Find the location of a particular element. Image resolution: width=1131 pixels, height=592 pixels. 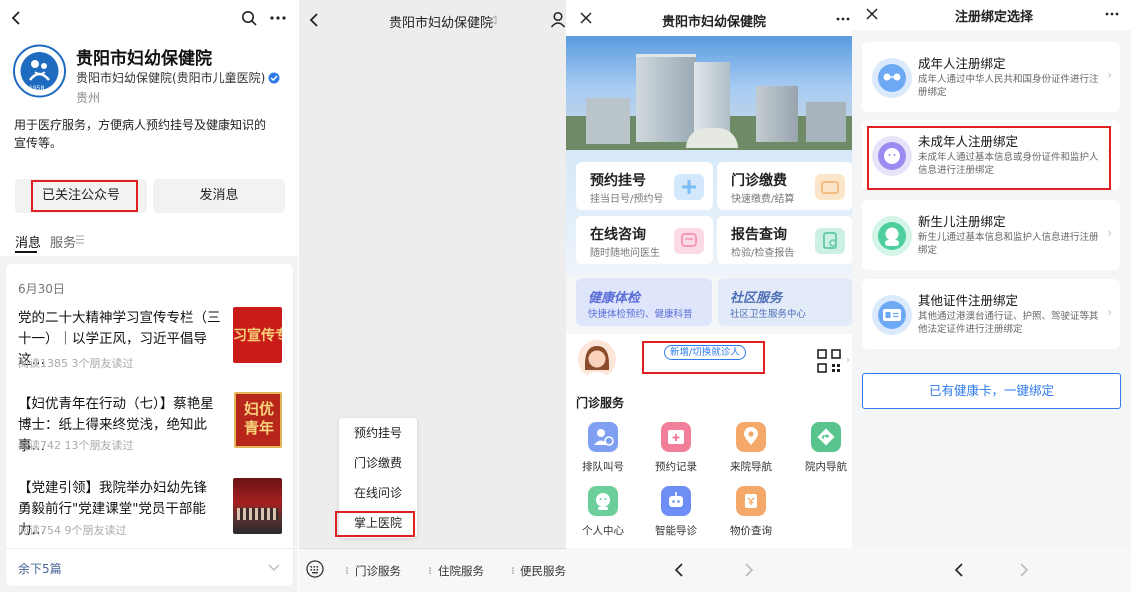

service-card-appointment: 预约挂号 挂当日号/预约号 is located at coordinates (644, 186).